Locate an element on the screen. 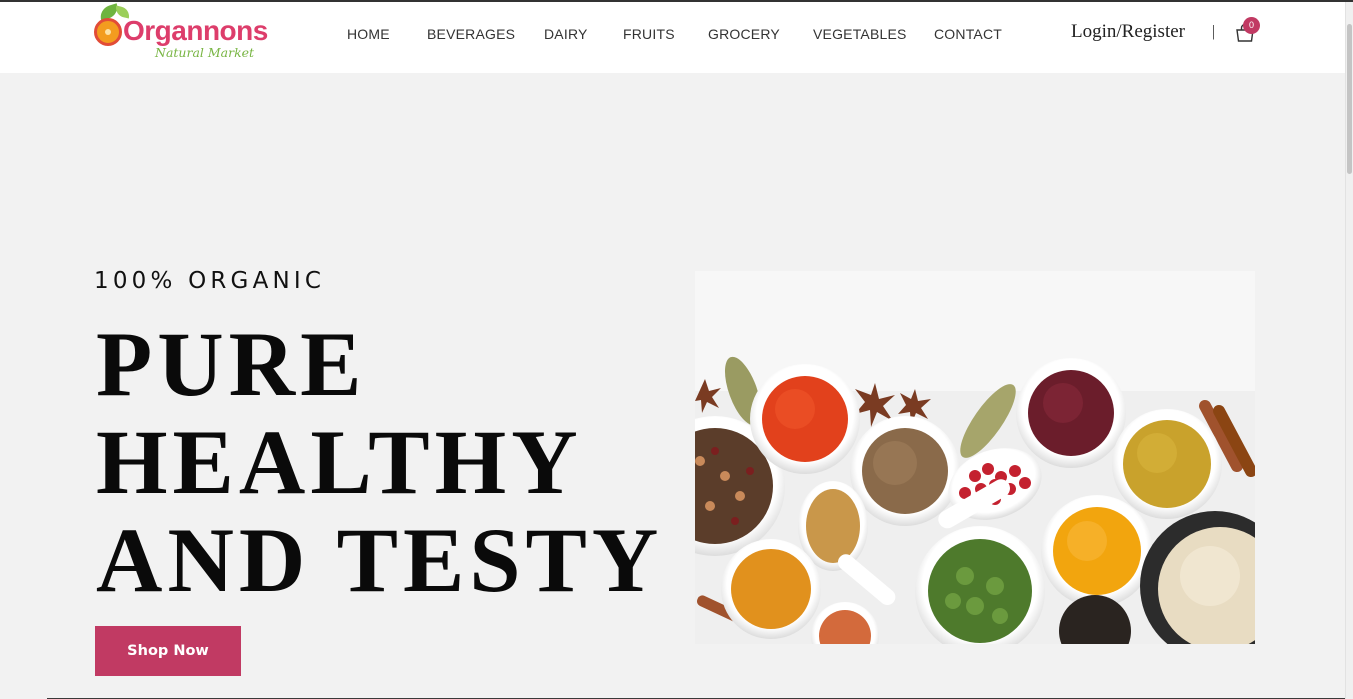 The height and width of the screenshot is (699, 1353). nav-item-dairy: DAIRY is located at coordinates (566, 34).